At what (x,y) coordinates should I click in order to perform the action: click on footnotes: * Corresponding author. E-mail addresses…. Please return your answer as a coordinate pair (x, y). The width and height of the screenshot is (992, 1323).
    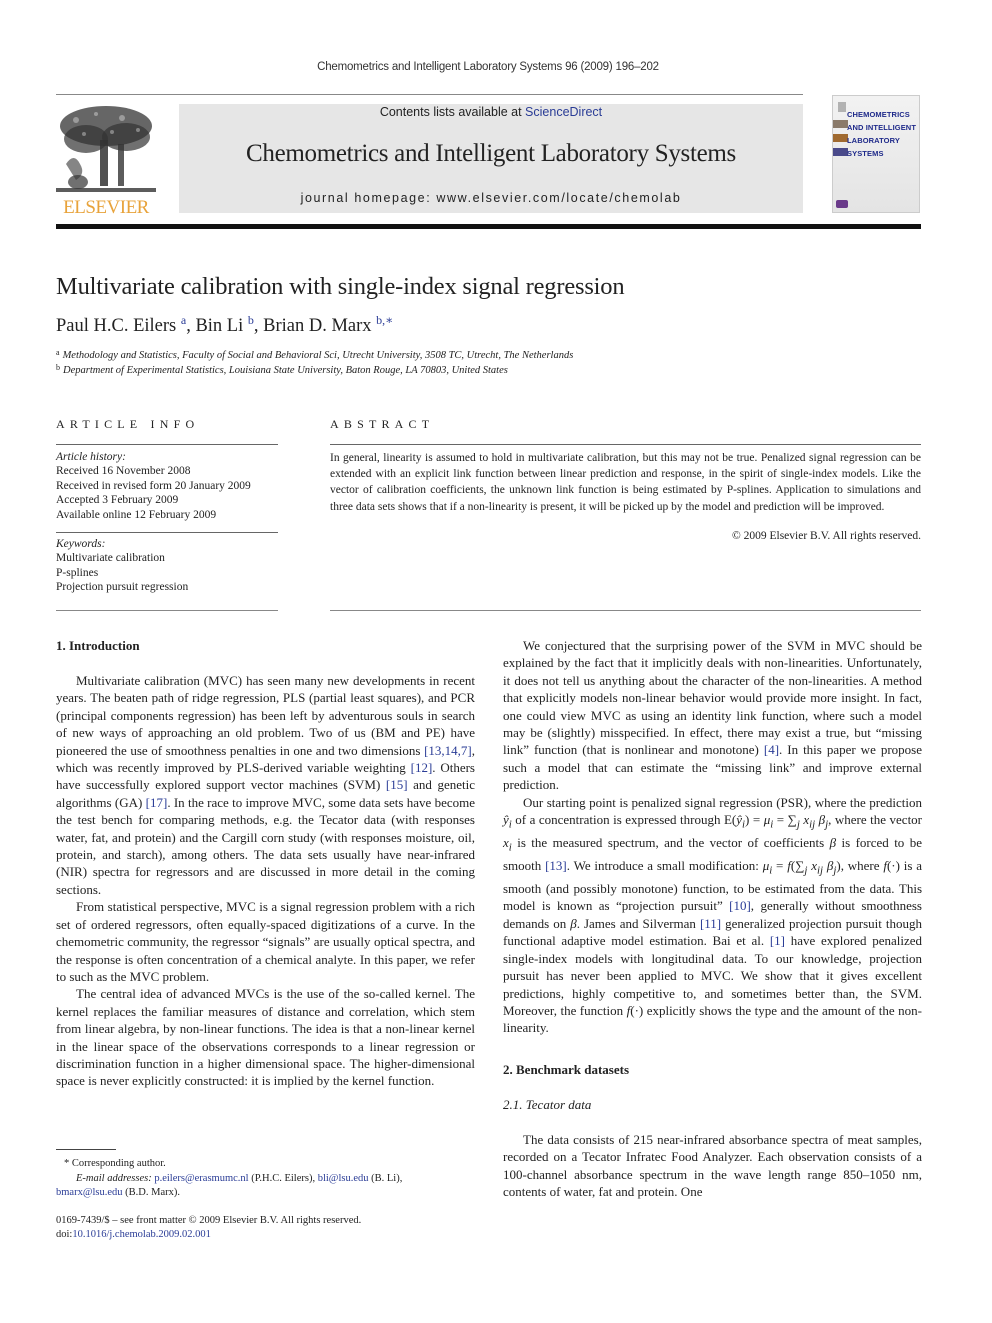
    Looking at the image, I should click on (265, 1179).